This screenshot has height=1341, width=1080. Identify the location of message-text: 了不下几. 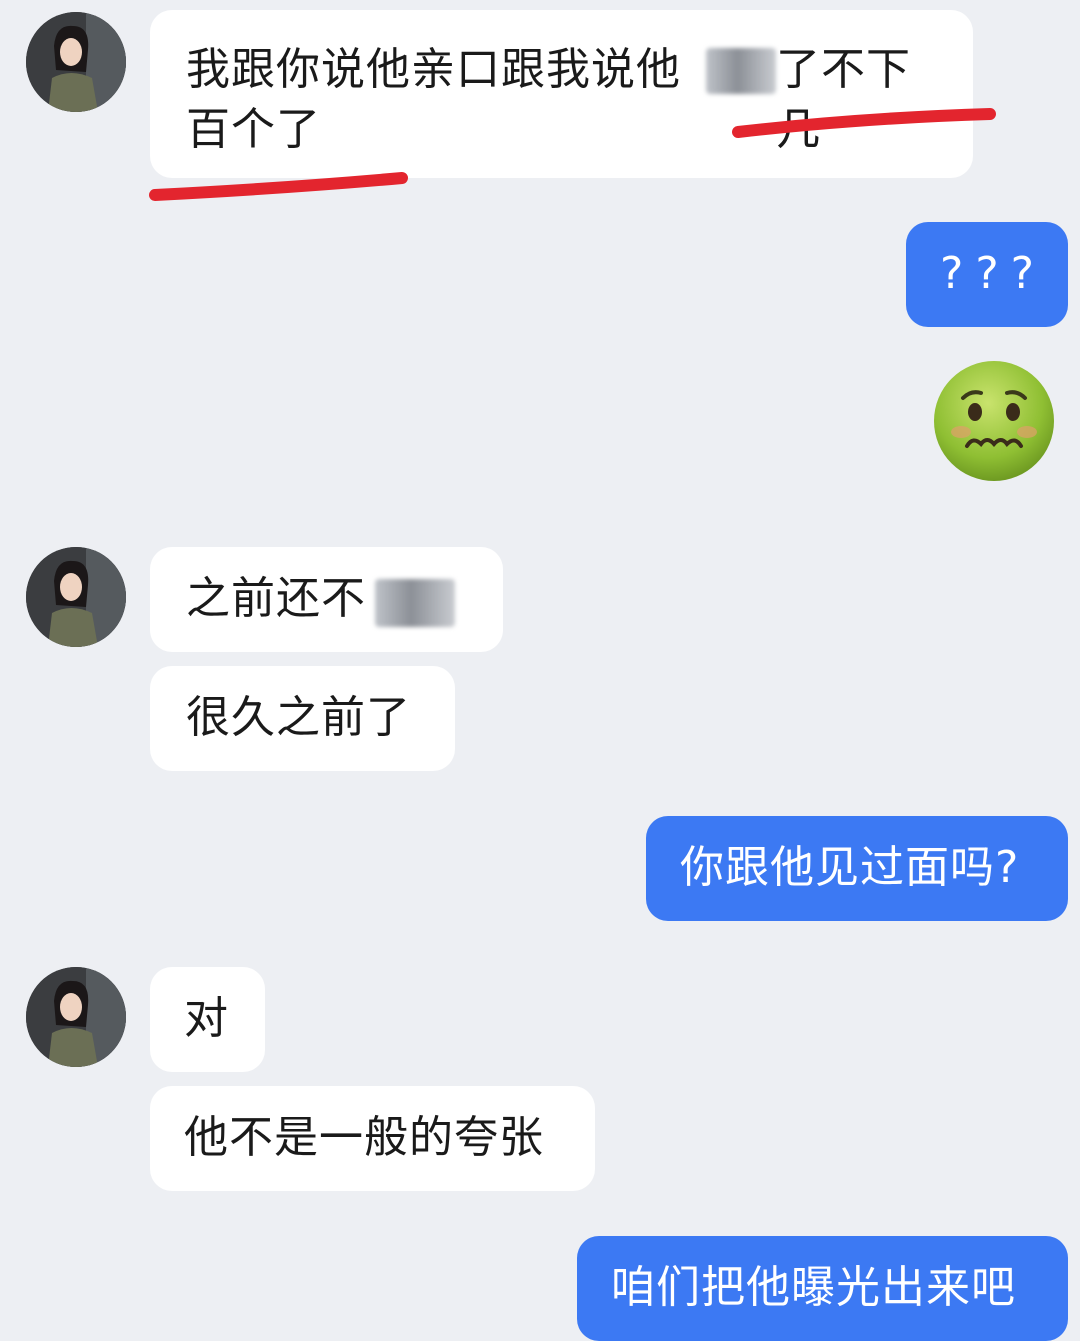
(843, 99).